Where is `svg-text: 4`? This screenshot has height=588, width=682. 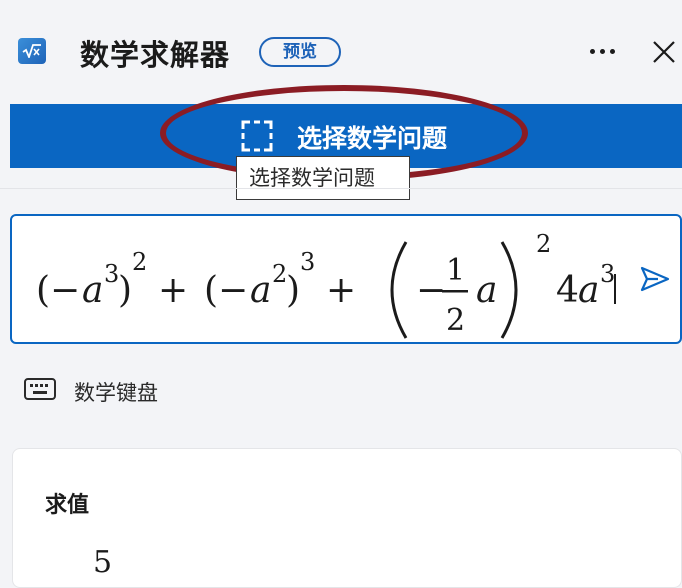 svg-text: 4 is located at coordinates (567, 290).